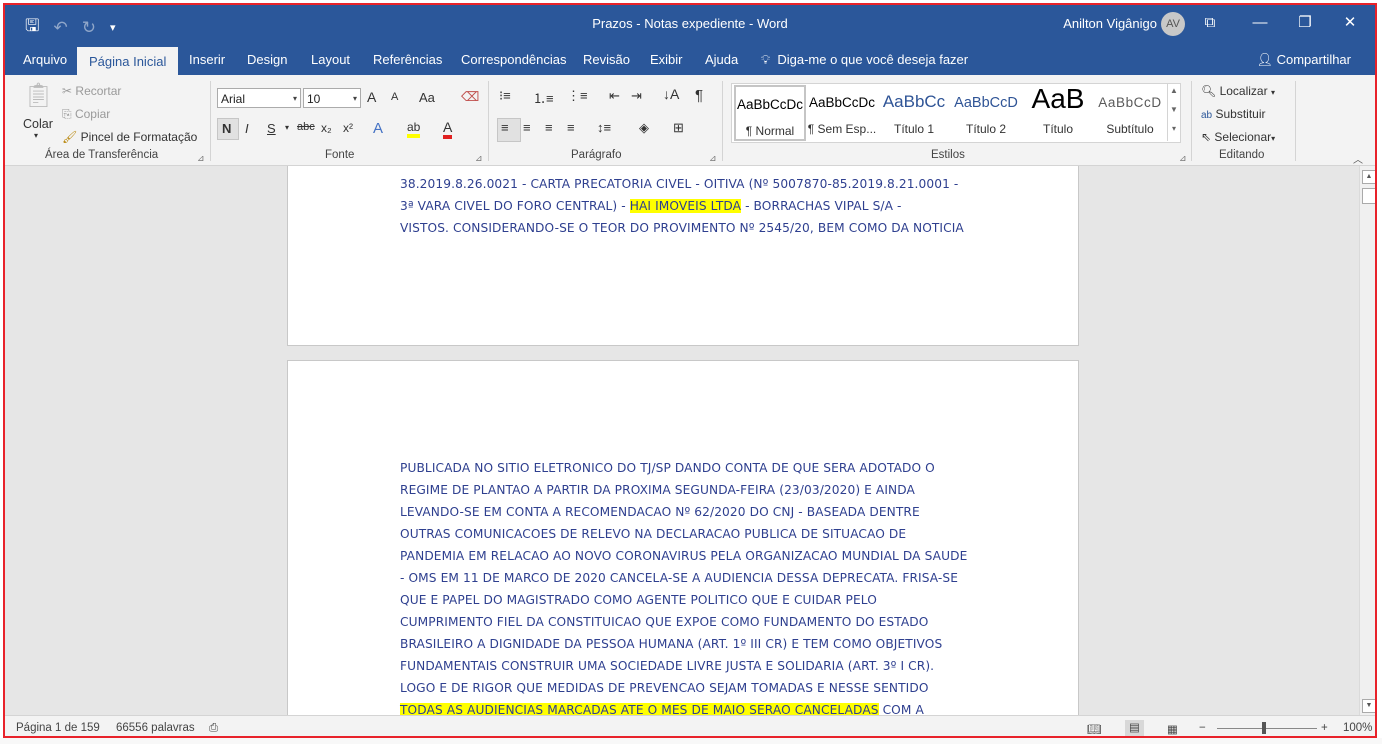 This screenshot has height=744, width=1382. Describe the element at coordinates (414, 129) in the screenshot. I see `highlight-color-icon: ab` at that location.